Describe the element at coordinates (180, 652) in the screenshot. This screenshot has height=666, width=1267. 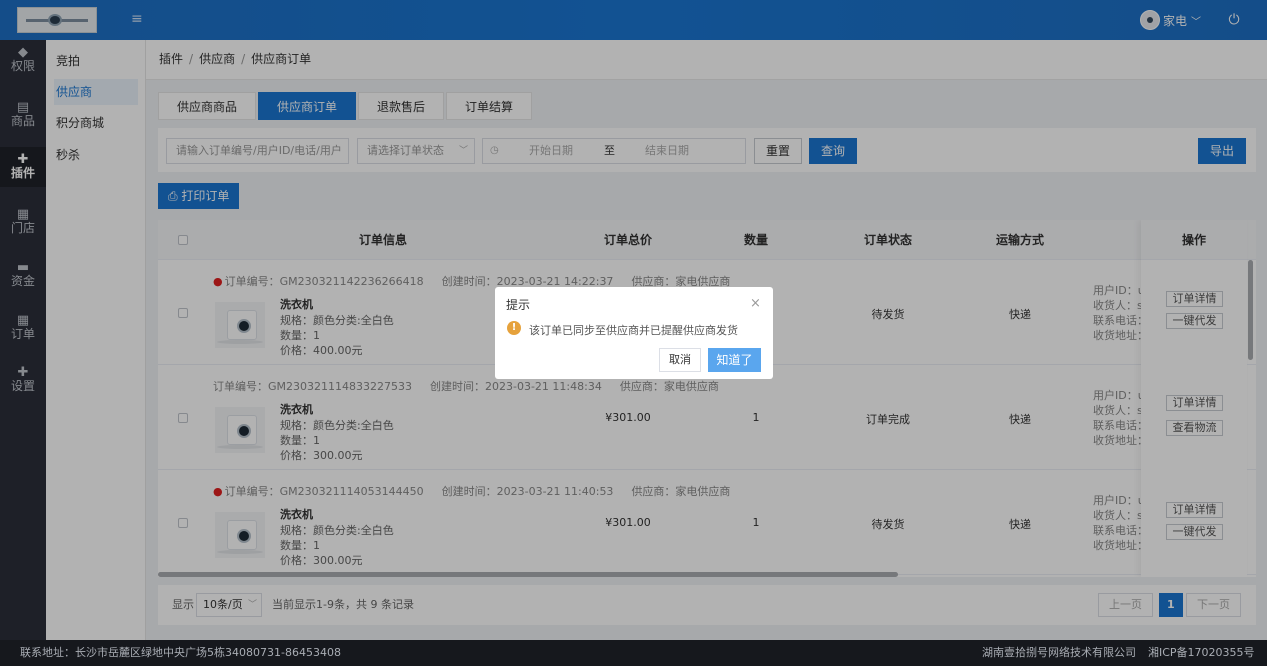
I see `footer-address: 联系地址：长沙市岳麓区绿地中央广场5栋34080731-86453408` at that location.